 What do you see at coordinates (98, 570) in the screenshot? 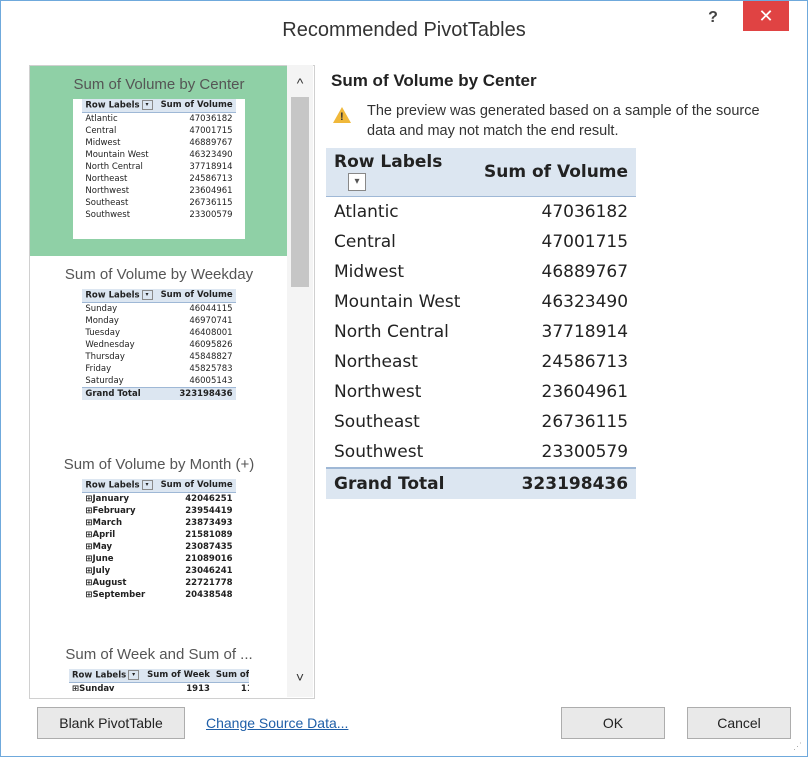
I see `row-label: ⊞July` at bounding box center [98, 570].